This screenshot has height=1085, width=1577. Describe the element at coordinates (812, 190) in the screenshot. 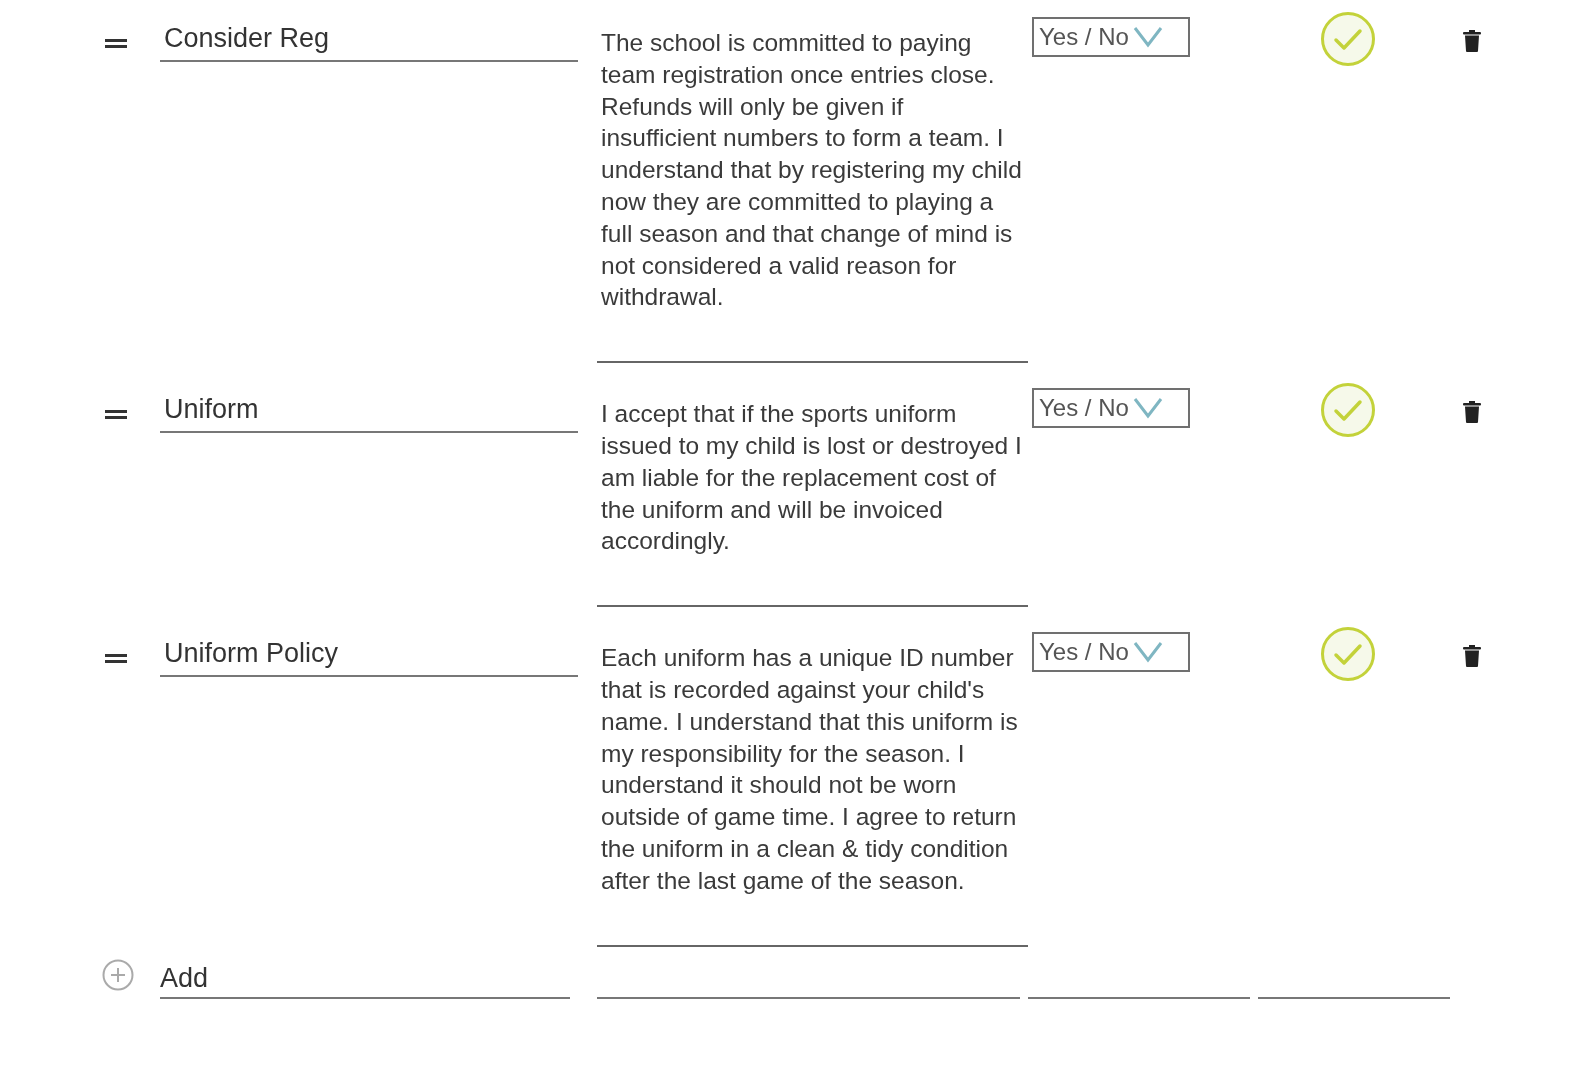

I see `description-field: The school is committed to paying team registration once entries close. Refunds will only be given if insufficient numbers to form a team. I understand that by registering my child now they are committed to playing a full season and that change of mind is not considered a valid reason for withdrawal.` at that location.